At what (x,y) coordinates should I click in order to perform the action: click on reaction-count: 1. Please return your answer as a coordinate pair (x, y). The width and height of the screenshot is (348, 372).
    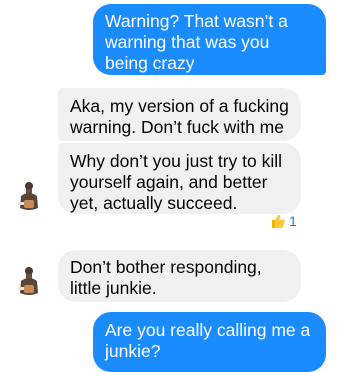
    Looking at the image, I should click on (293, 221).